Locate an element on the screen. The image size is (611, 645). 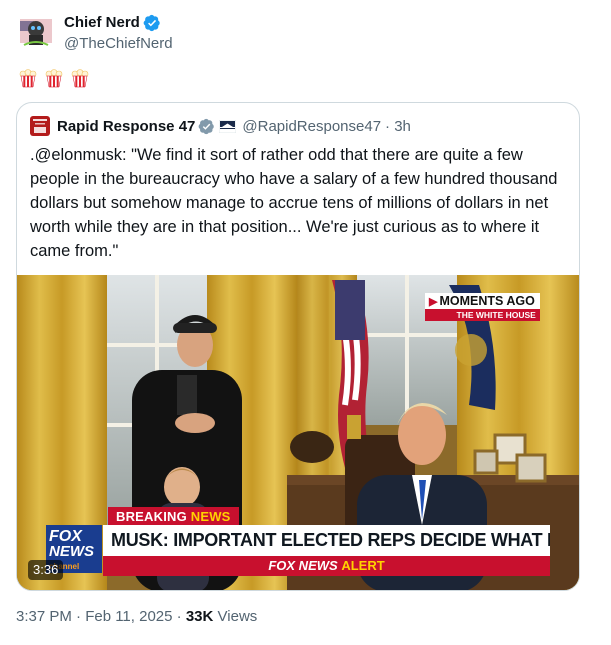
tweet-timestamp: 3:37 PM · Feb 11, 2025 is located at coordinates (94, 616).